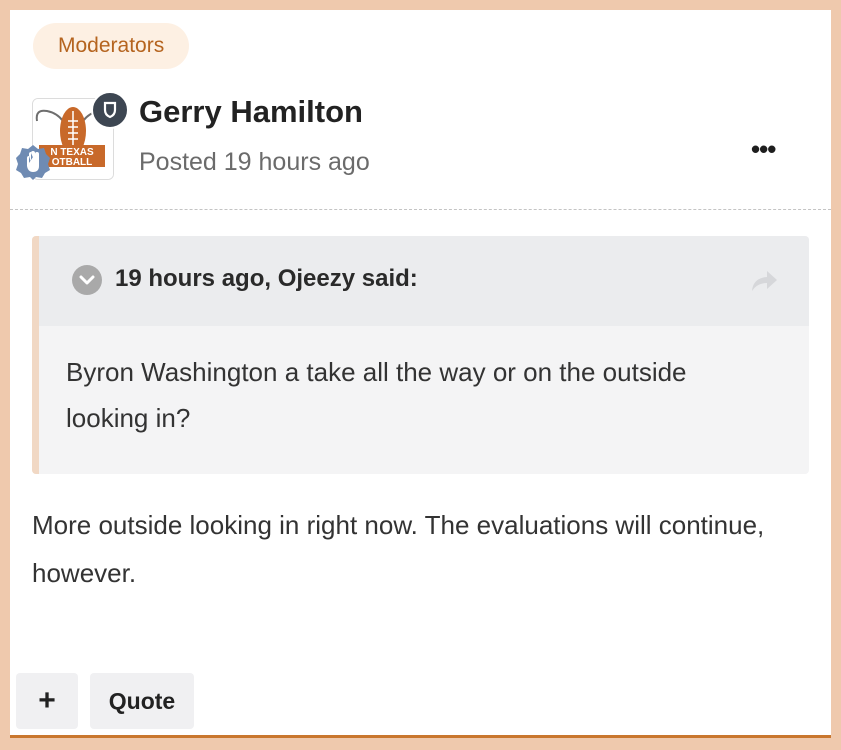  Describe the element at coordinates (254, 162) in the screenshot. I see `post-timestamp: Posted 19 hours ago` at that location.